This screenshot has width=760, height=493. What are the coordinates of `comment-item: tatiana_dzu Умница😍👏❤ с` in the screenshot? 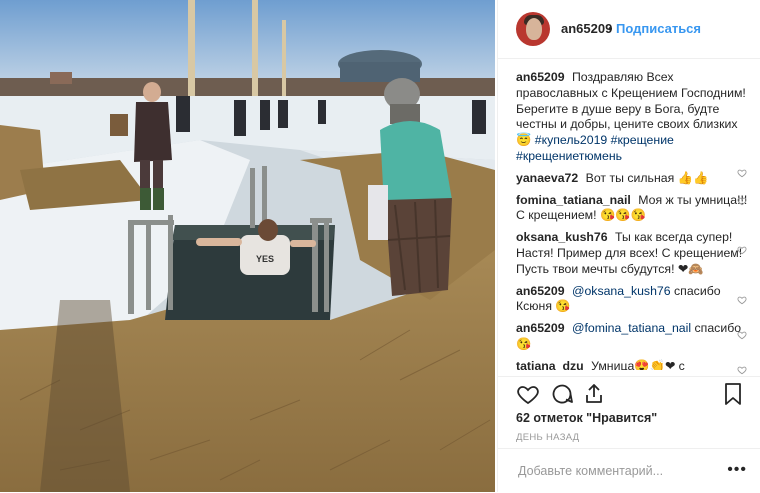 It's located at (632, 364).